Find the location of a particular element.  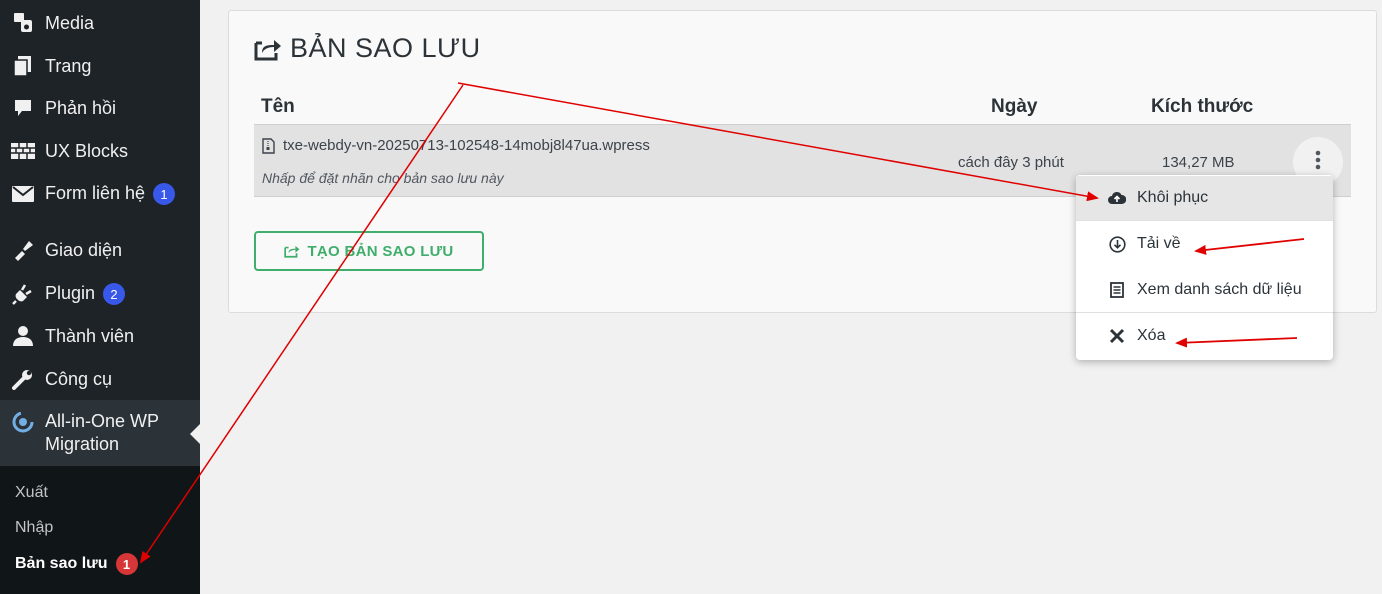

page-title-text: BẢN SAO LƯU is located at coordinates (385, 48).